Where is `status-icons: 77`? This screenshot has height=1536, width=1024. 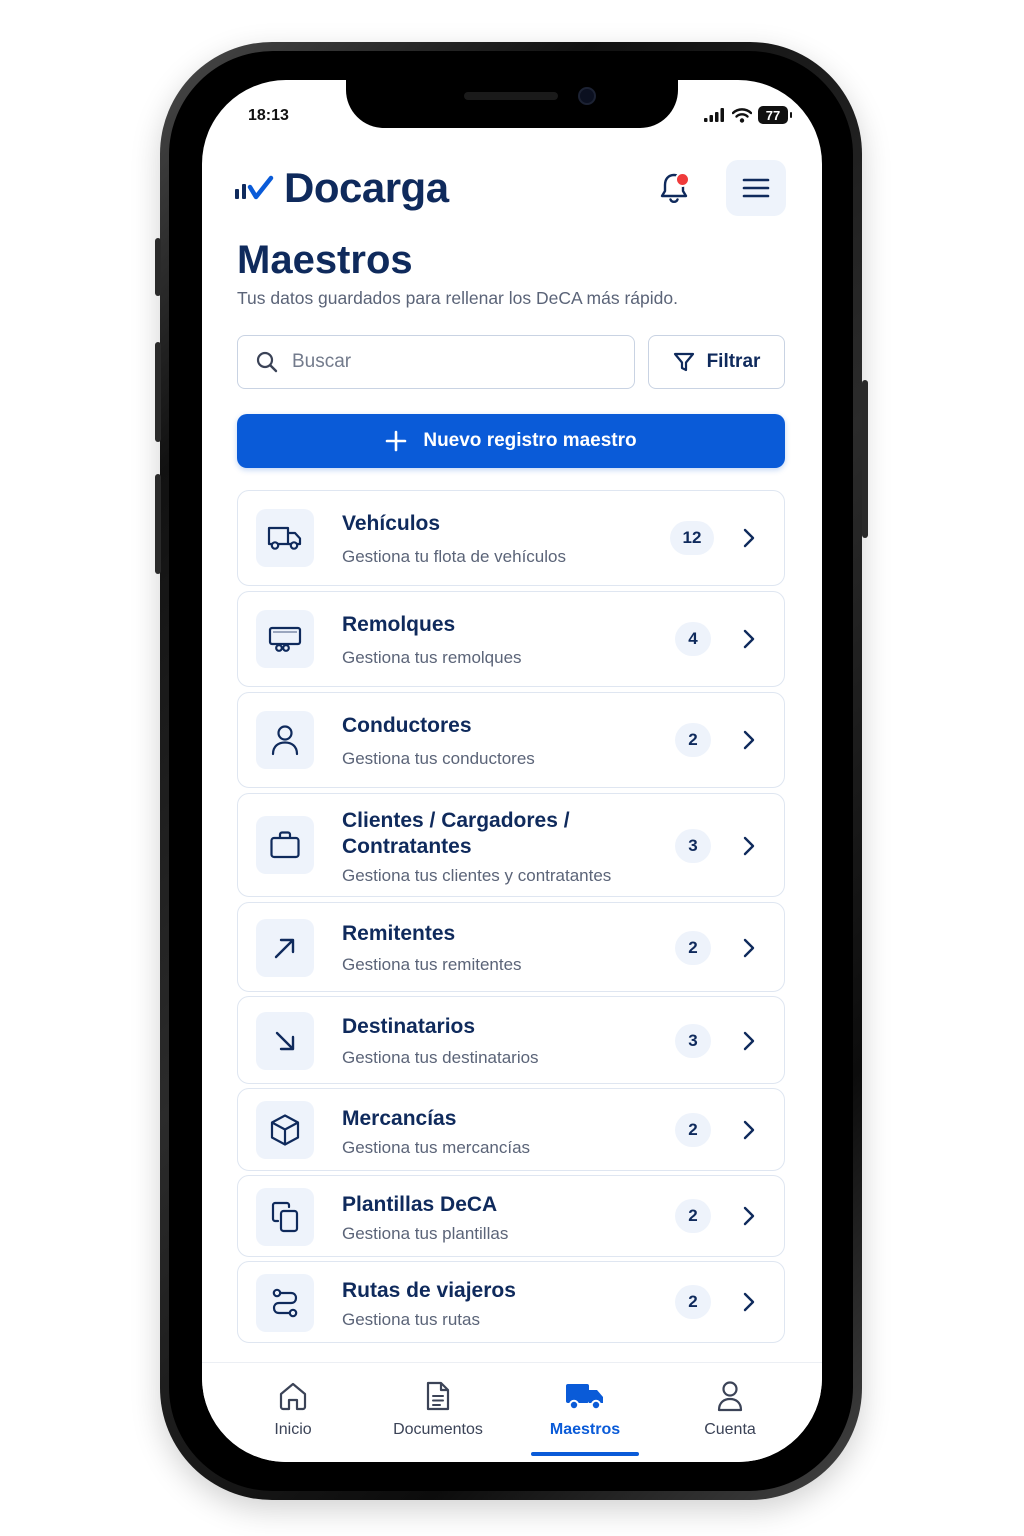 status-icons: 77 is located at coordinates (748, 115).